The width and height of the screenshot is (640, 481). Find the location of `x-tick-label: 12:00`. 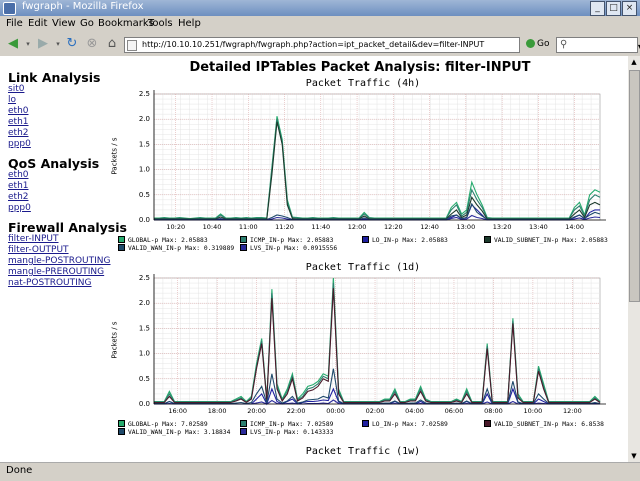

x-tick-label: 12:00 is located at coordinates (357, 227).